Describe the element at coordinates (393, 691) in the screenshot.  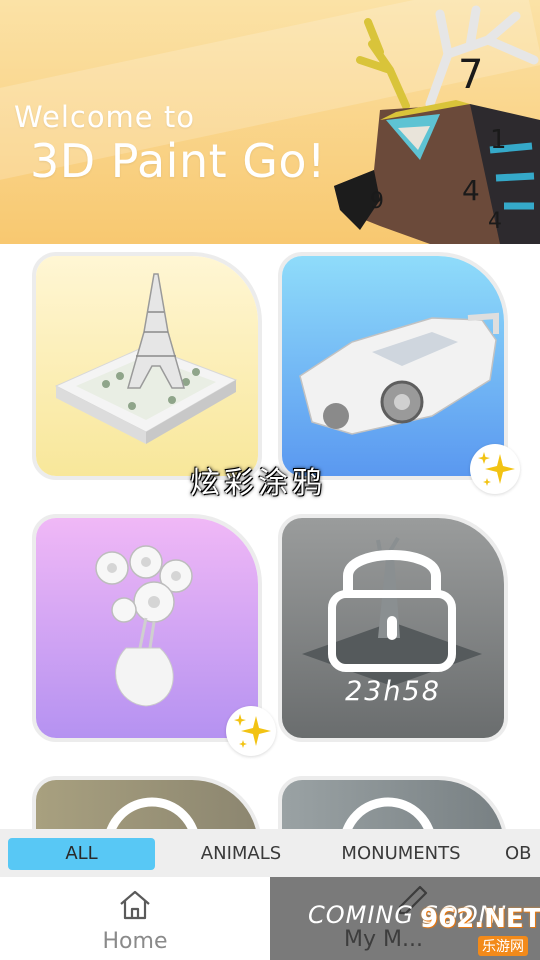
I see `unlock-timer: 23h58` at that location.